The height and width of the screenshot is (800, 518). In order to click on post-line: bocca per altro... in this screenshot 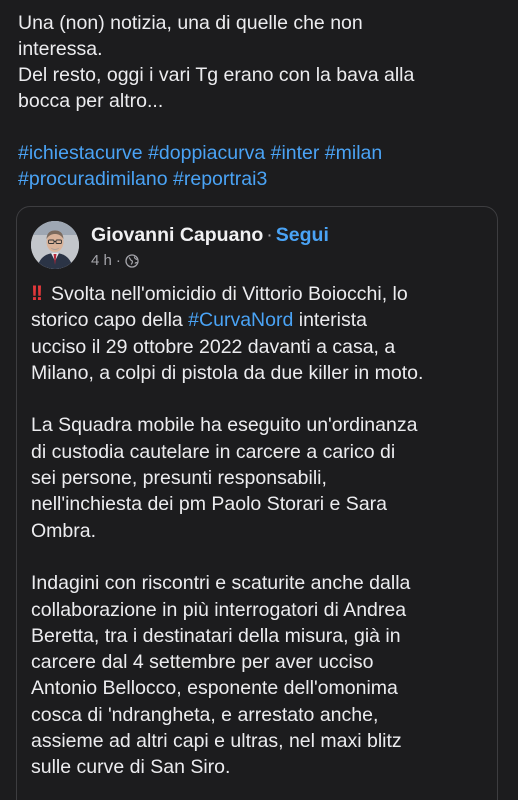, I will do `click(91, 101)`.